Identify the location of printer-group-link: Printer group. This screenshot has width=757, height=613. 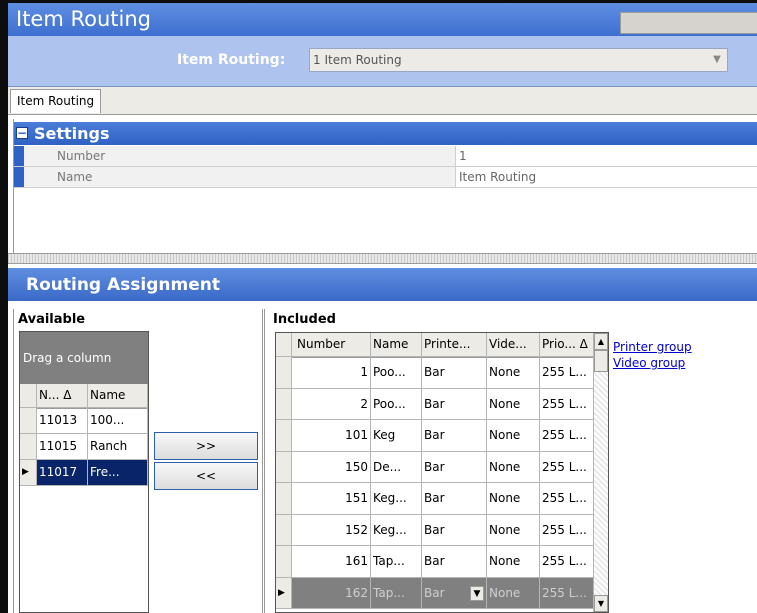
(652, 347).